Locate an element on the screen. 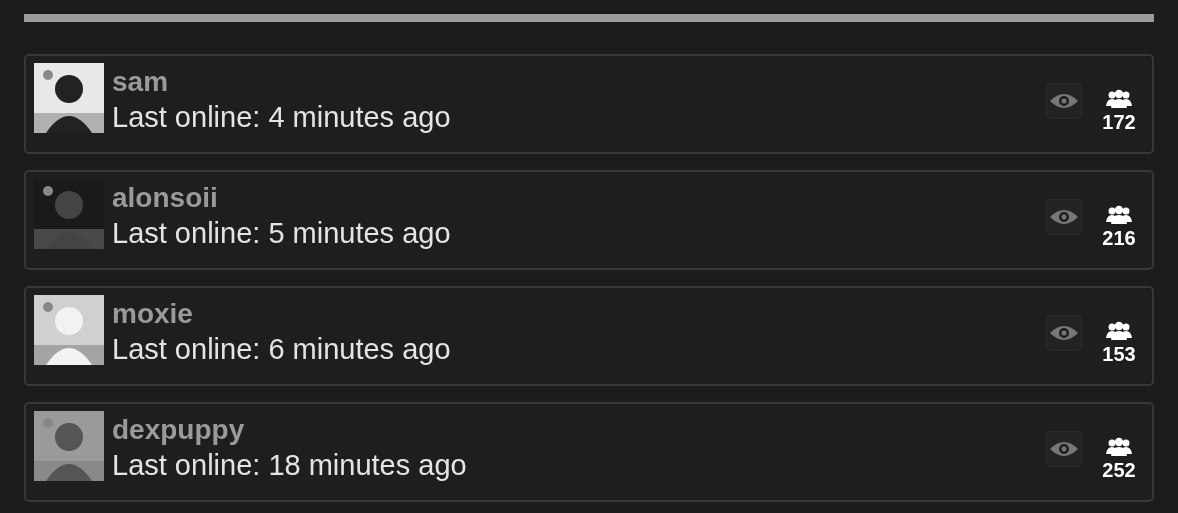  last-online-text: Last online: 6 minutes ago is located at coordinates (282, 349).